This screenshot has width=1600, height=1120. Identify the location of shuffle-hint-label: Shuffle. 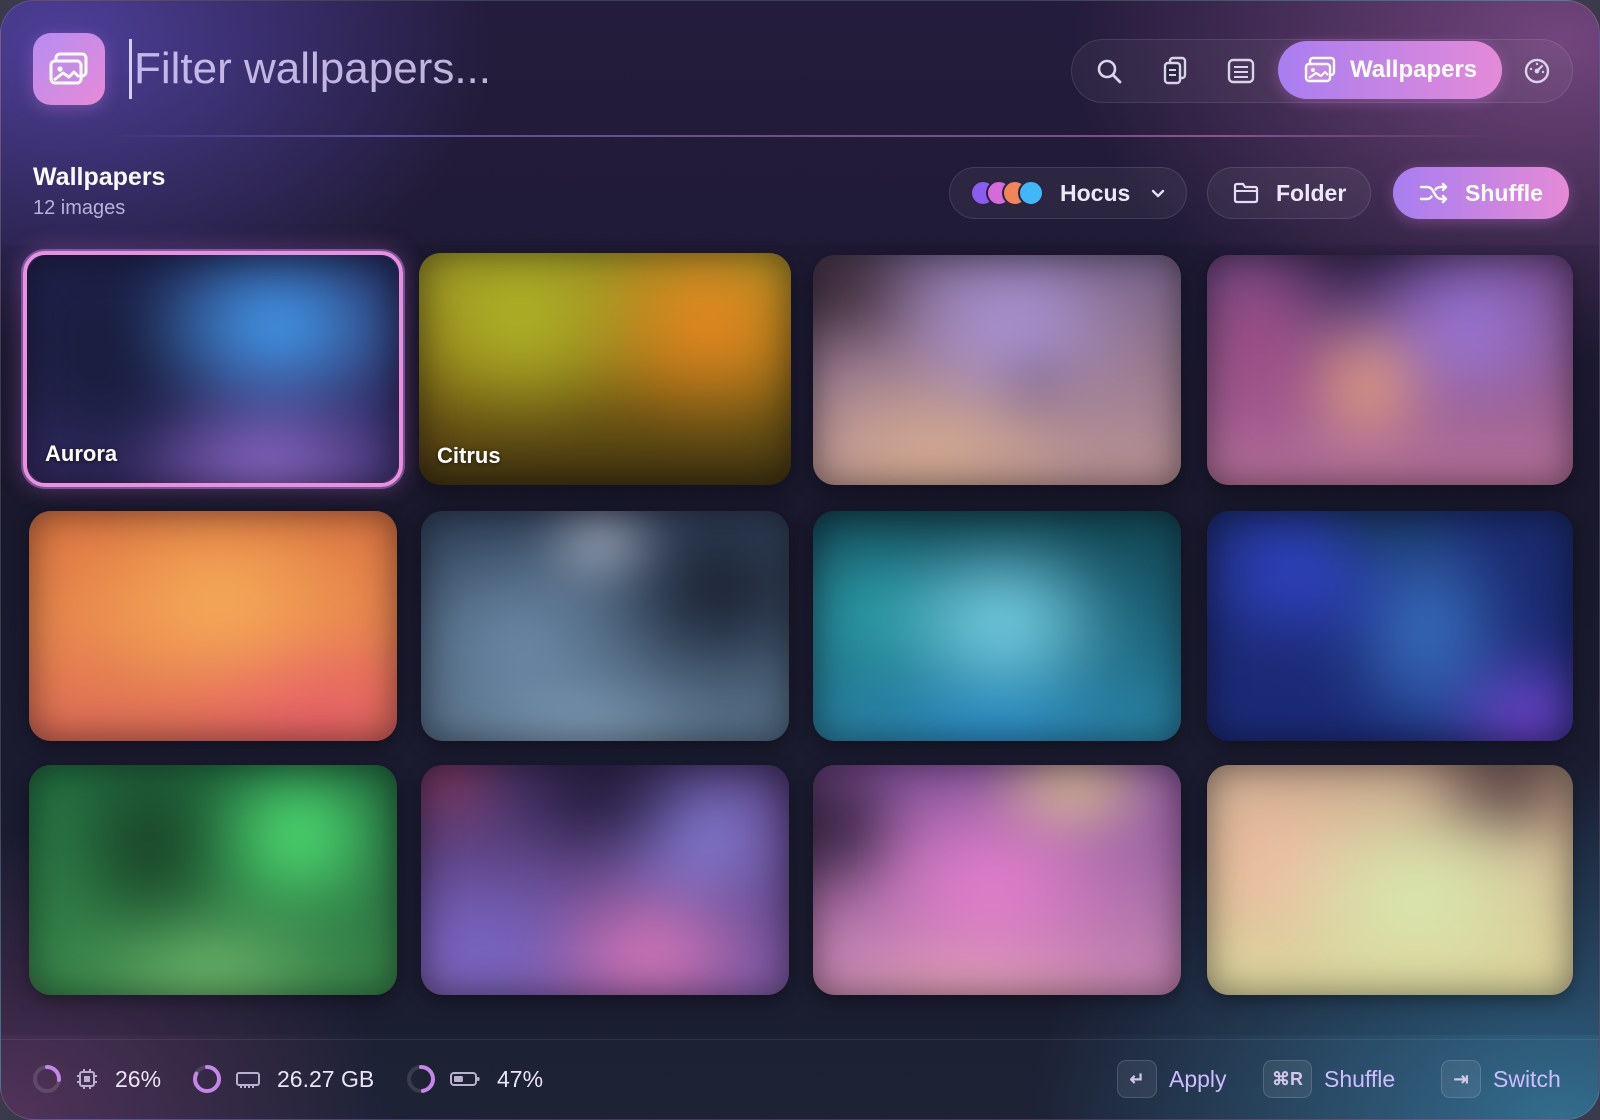
(1360, 1078).